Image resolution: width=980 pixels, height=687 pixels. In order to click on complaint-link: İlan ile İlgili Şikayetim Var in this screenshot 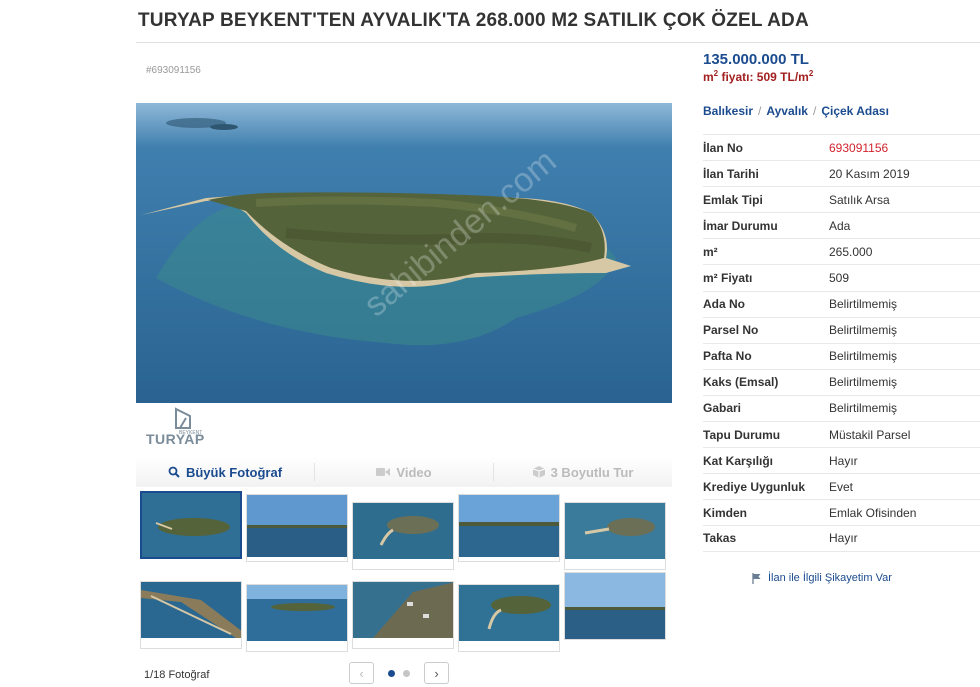, I will do `click(822, 578)`.